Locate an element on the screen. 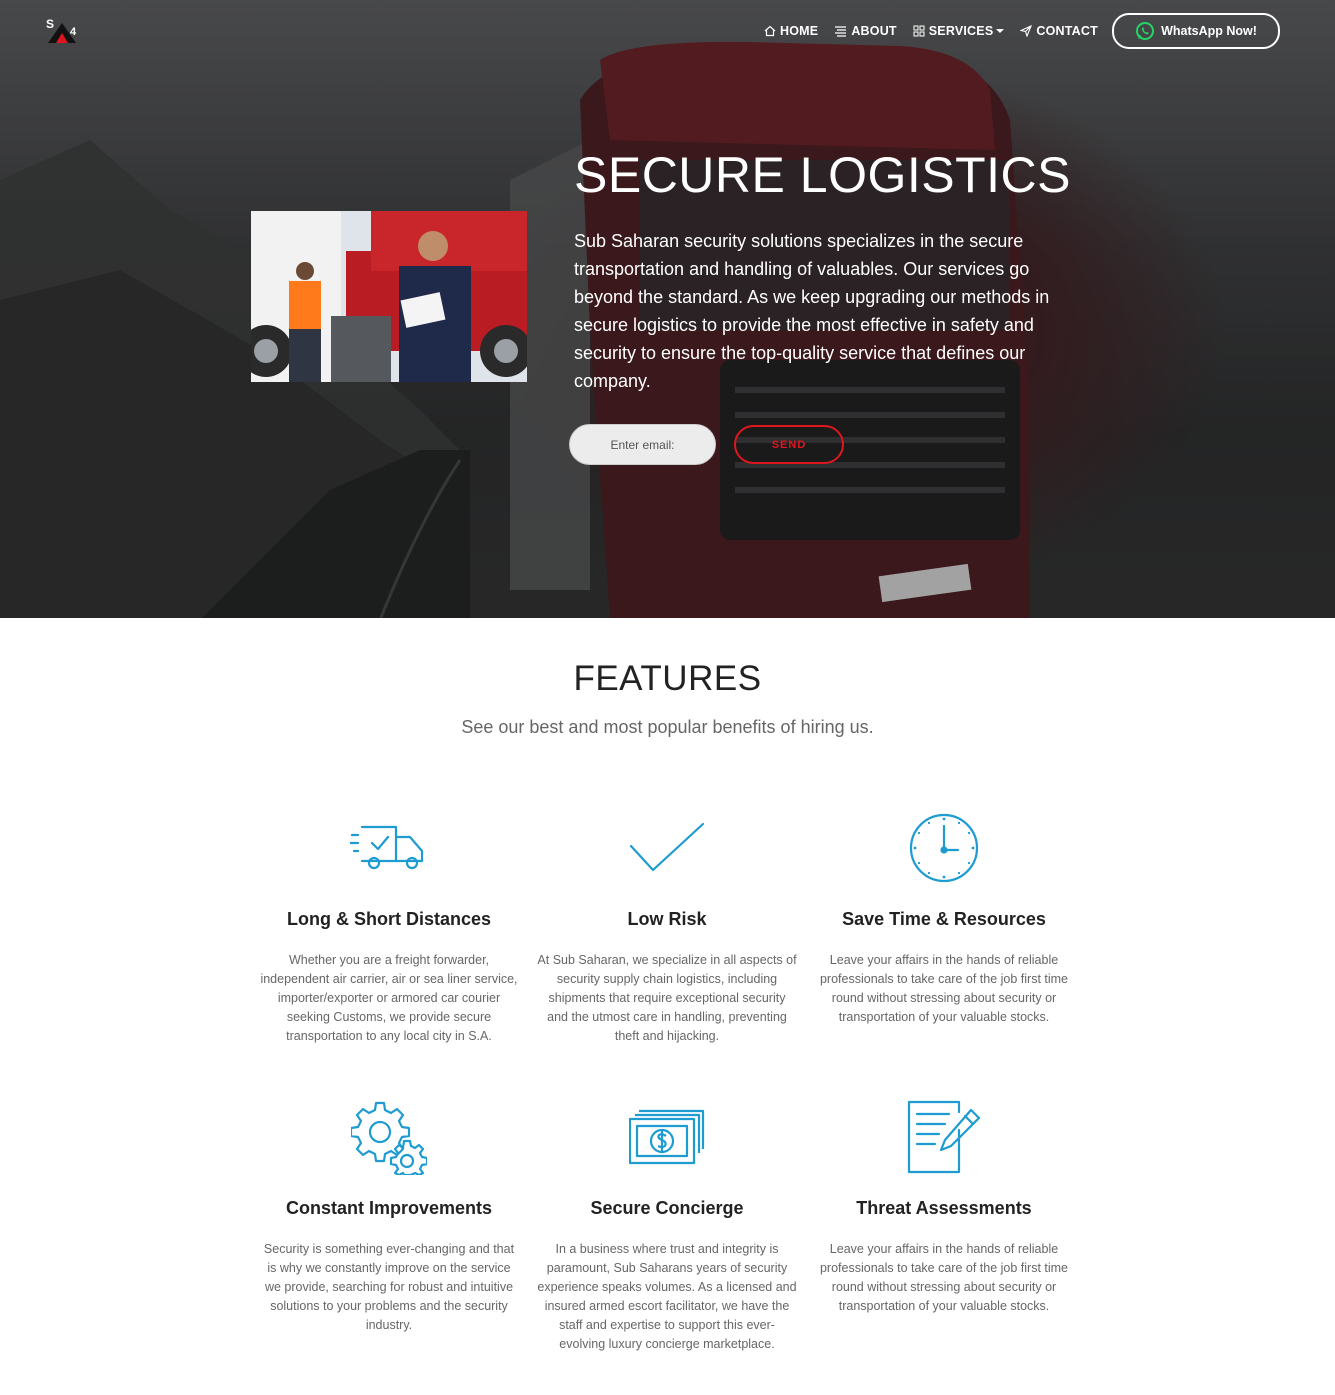 The height and width of the screenshot is (1395, 1335). nav-about: ABOUT is located at coordinates (865, 31).